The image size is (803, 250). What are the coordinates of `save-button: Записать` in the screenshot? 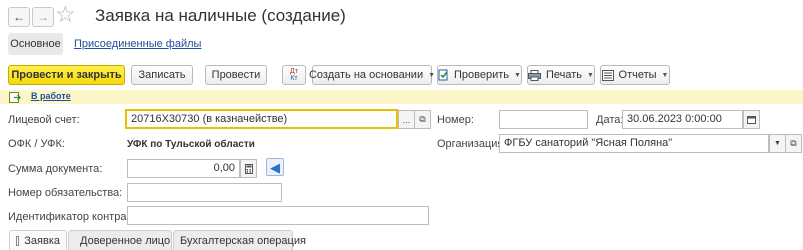 It's located at (162, 75).